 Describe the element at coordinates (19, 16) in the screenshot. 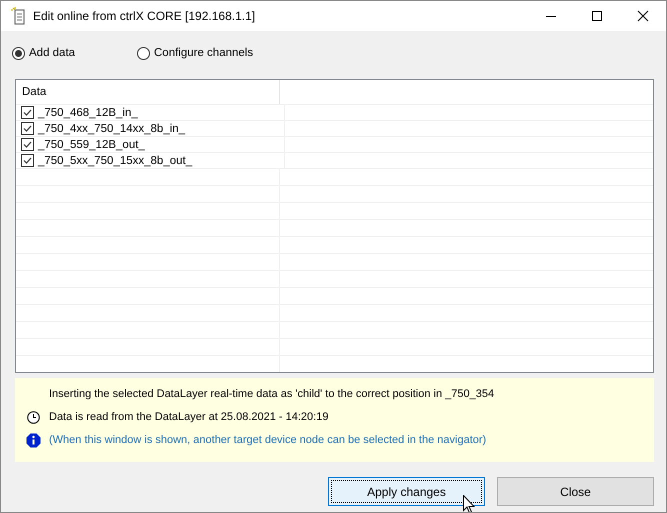

I see `document-icon` at that location.